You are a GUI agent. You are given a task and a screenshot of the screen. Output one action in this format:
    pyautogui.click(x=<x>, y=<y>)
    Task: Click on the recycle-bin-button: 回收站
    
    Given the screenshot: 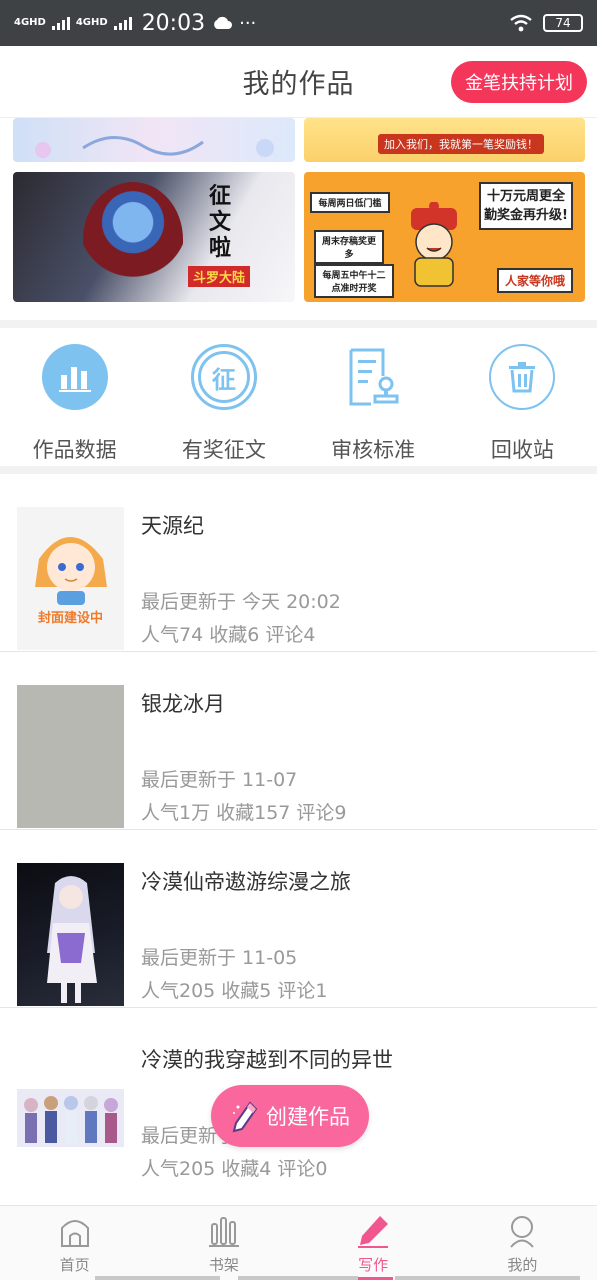 What is the action you would take?
    pyautogui.click(x=522, y=397)
    